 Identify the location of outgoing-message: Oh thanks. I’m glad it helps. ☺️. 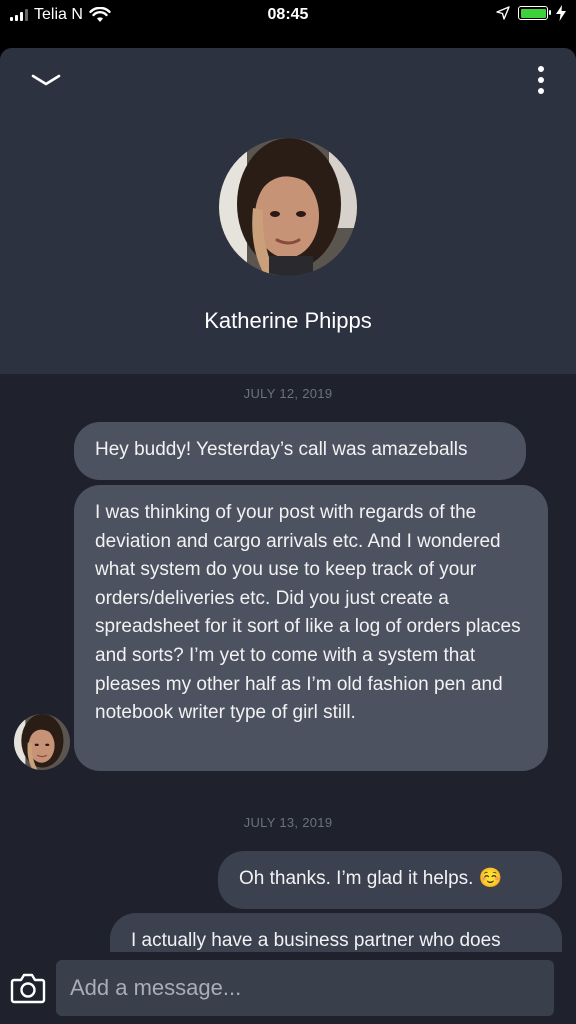
(390, 880).